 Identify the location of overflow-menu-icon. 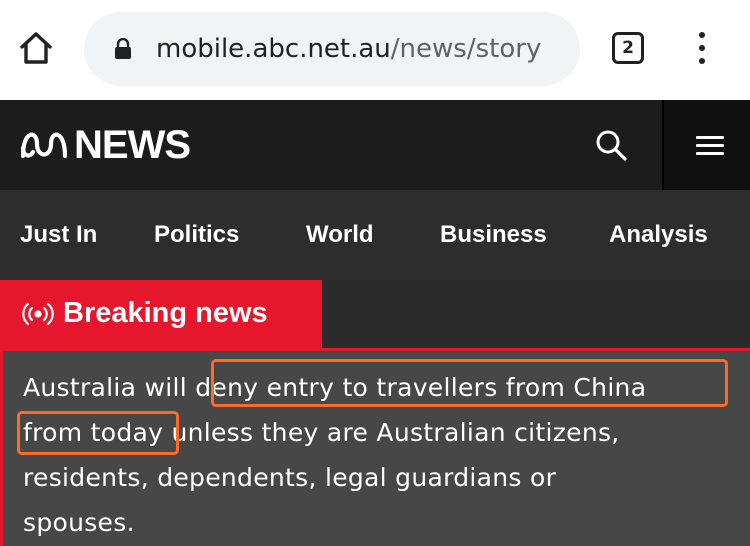
(702, 48).